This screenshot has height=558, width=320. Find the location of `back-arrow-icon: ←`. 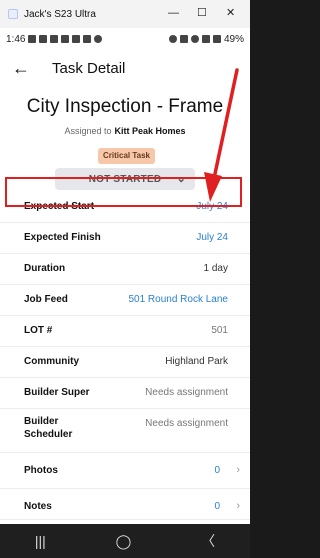

back-arrow-icon: ← is located at coordinates (21, 68).